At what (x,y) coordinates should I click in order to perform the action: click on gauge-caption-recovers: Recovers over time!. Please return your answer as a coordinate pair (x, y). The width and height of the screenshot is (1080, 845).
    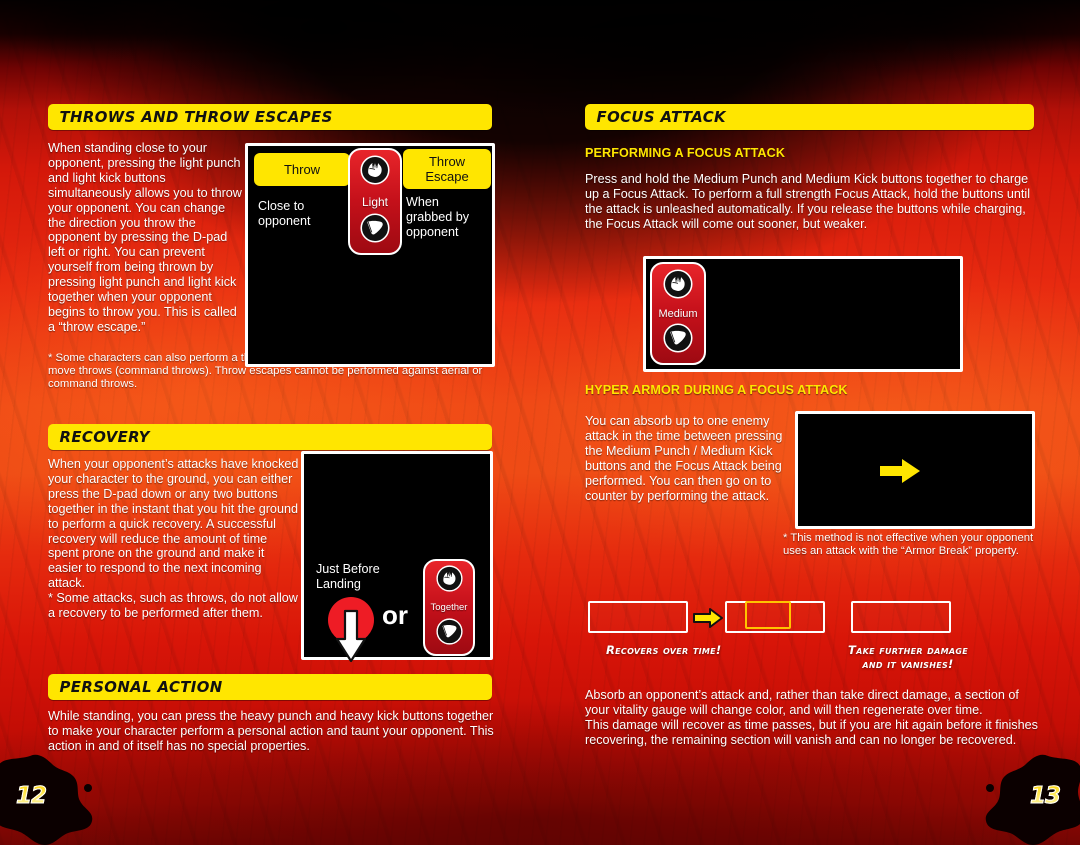
    Looking at the image, I should click on (664, 650).